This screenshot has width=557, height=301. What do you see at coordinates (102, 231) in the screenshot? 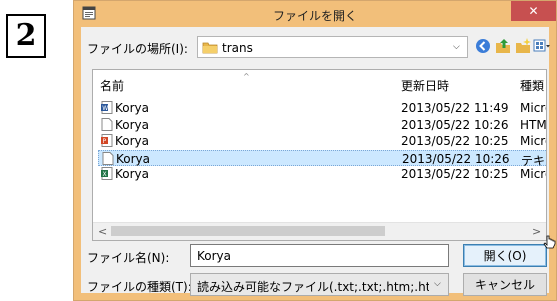
I see `scroll-left-icon: <` at bounding box center [102, 231].